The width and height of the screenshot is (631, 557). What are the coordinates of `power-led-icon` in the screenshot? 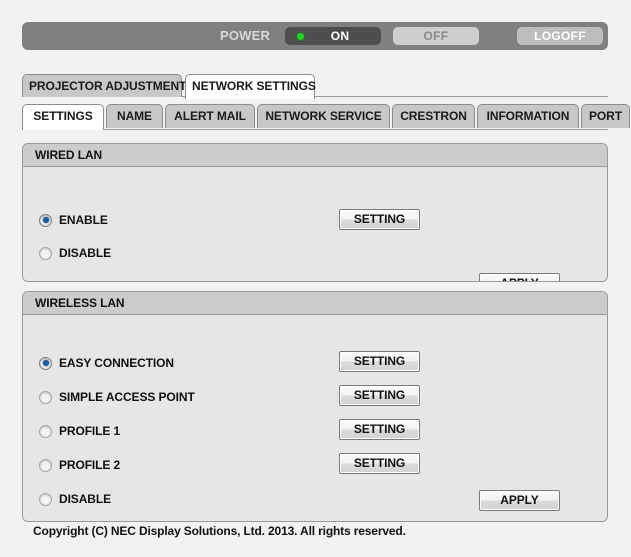 It's located at (300, 36).